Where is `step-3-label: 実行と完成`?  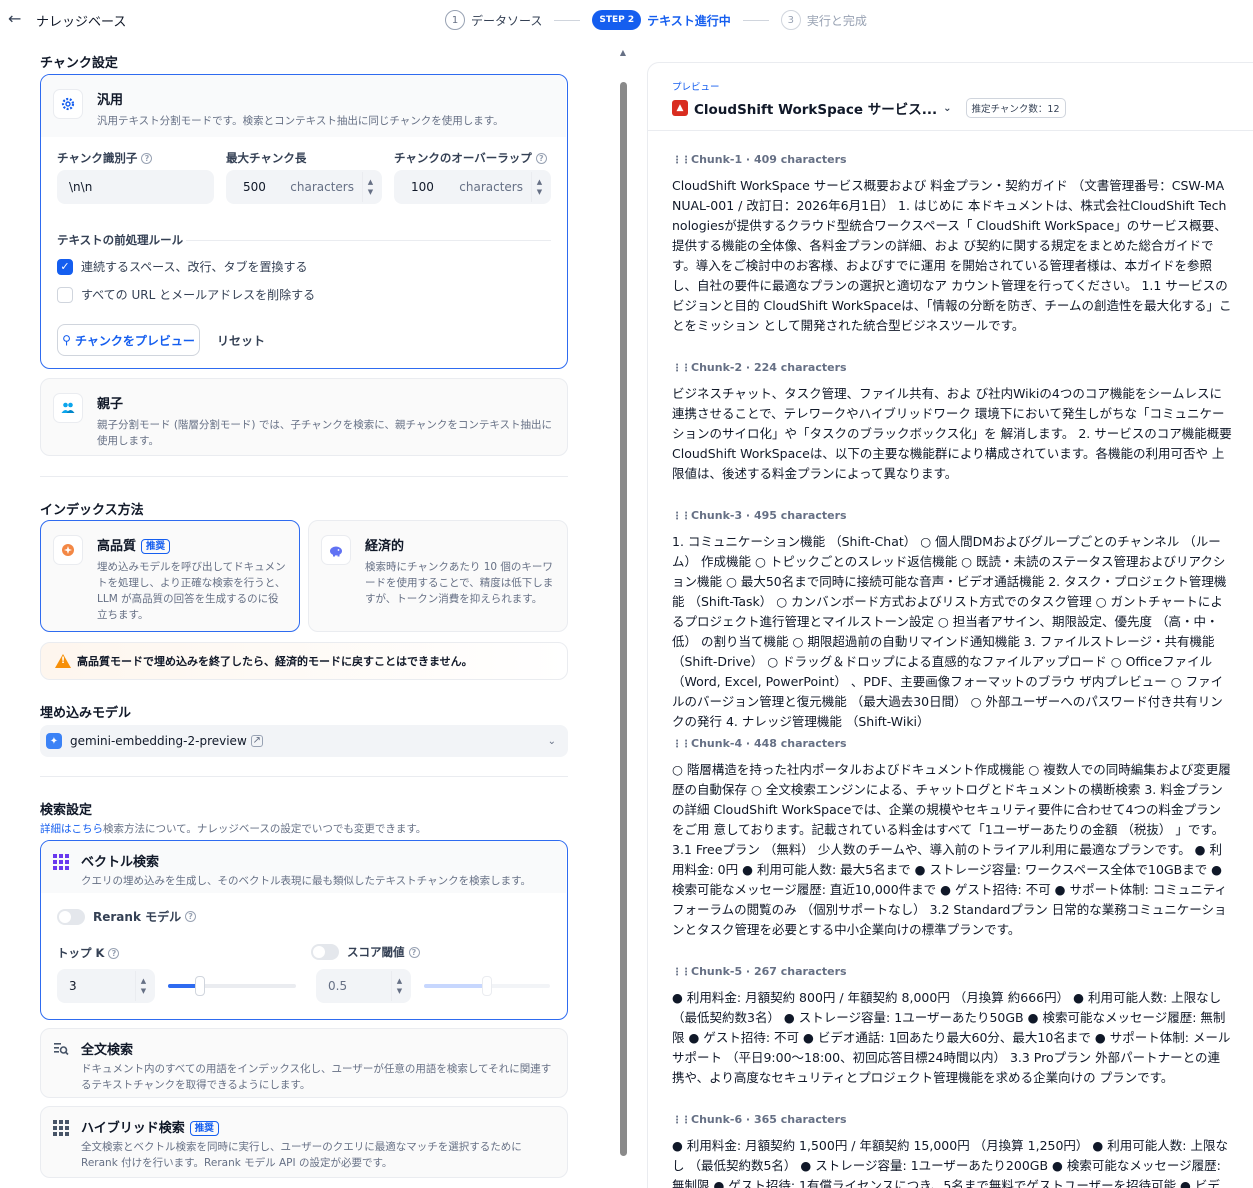 step-3-label: 実行と完成 is located at coordinates (836, 20).